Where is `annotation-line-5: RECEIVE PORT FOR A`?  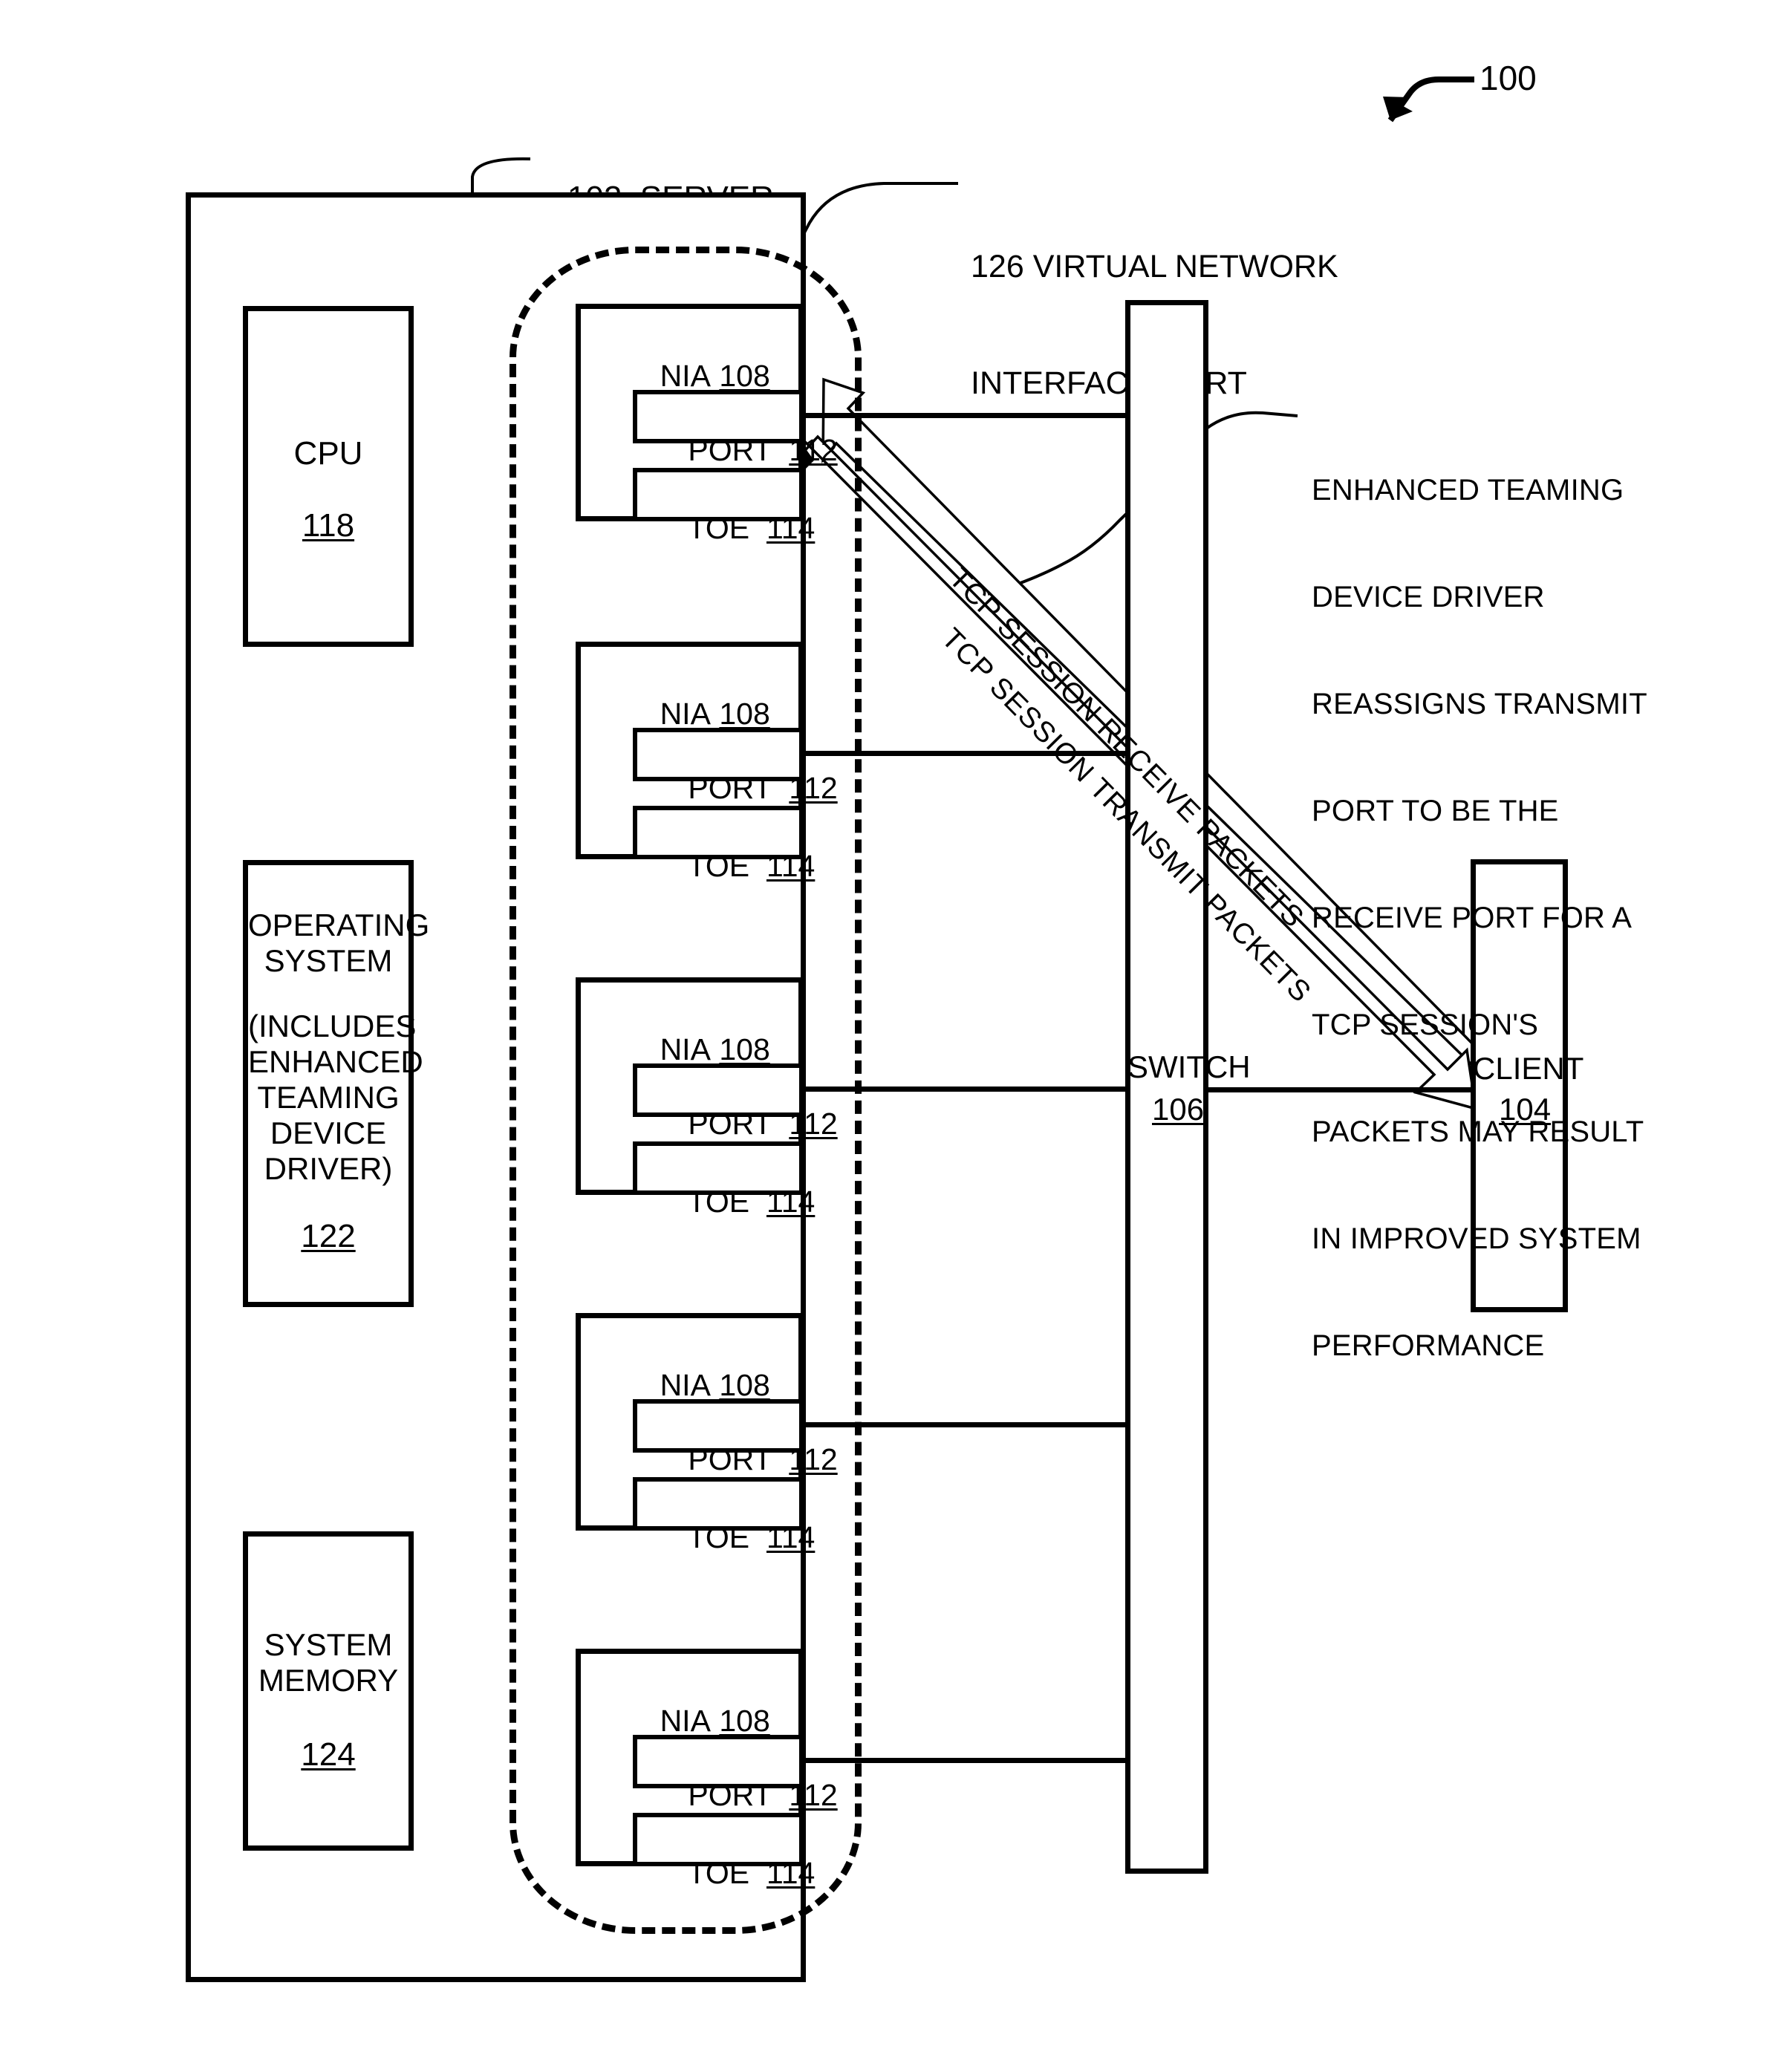 annotation-line-5: RECEIVE PORT FOR A is located at coordinates (1473, 918).